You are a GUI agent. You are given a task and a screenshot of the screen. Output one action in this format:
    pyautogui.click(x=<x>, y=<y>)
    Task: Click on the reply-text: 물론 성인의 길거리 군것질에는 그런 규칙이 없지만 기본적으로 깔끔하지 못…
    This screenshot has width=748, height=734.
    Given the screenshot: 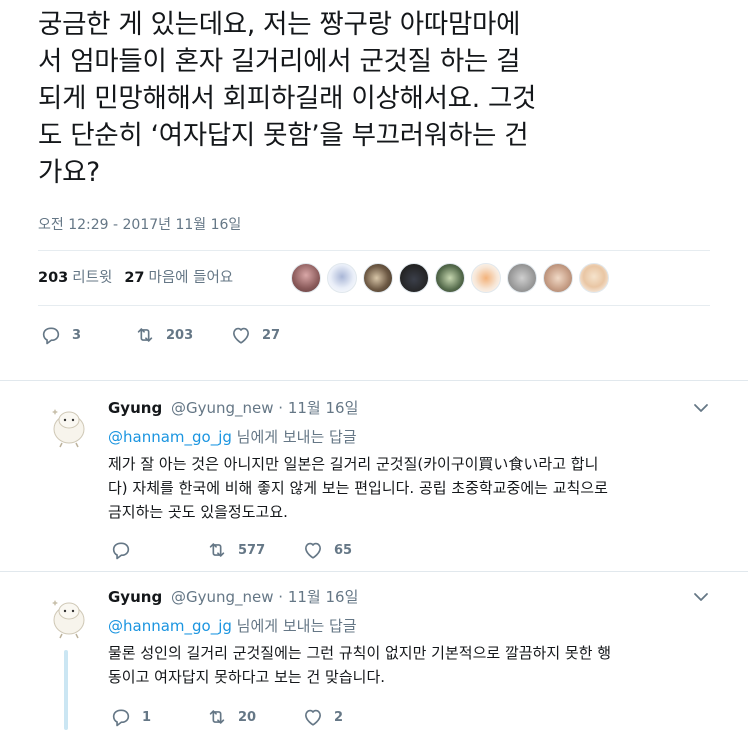 What is the action you would take?
    pyautogui.click(x=408, y=665)
    